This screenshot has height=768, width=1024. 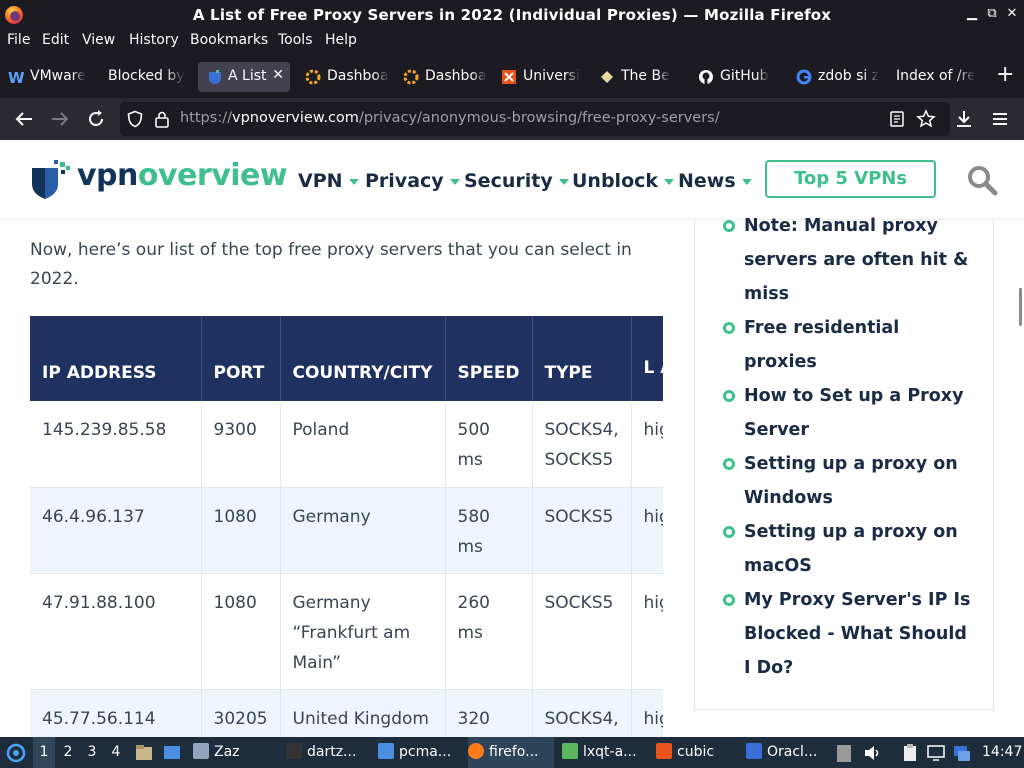 What do you see at coordinates (229, 40) in the screenshot?
I see `menu-bookmarks: Bookmarks` at bounding box center [229, 40].